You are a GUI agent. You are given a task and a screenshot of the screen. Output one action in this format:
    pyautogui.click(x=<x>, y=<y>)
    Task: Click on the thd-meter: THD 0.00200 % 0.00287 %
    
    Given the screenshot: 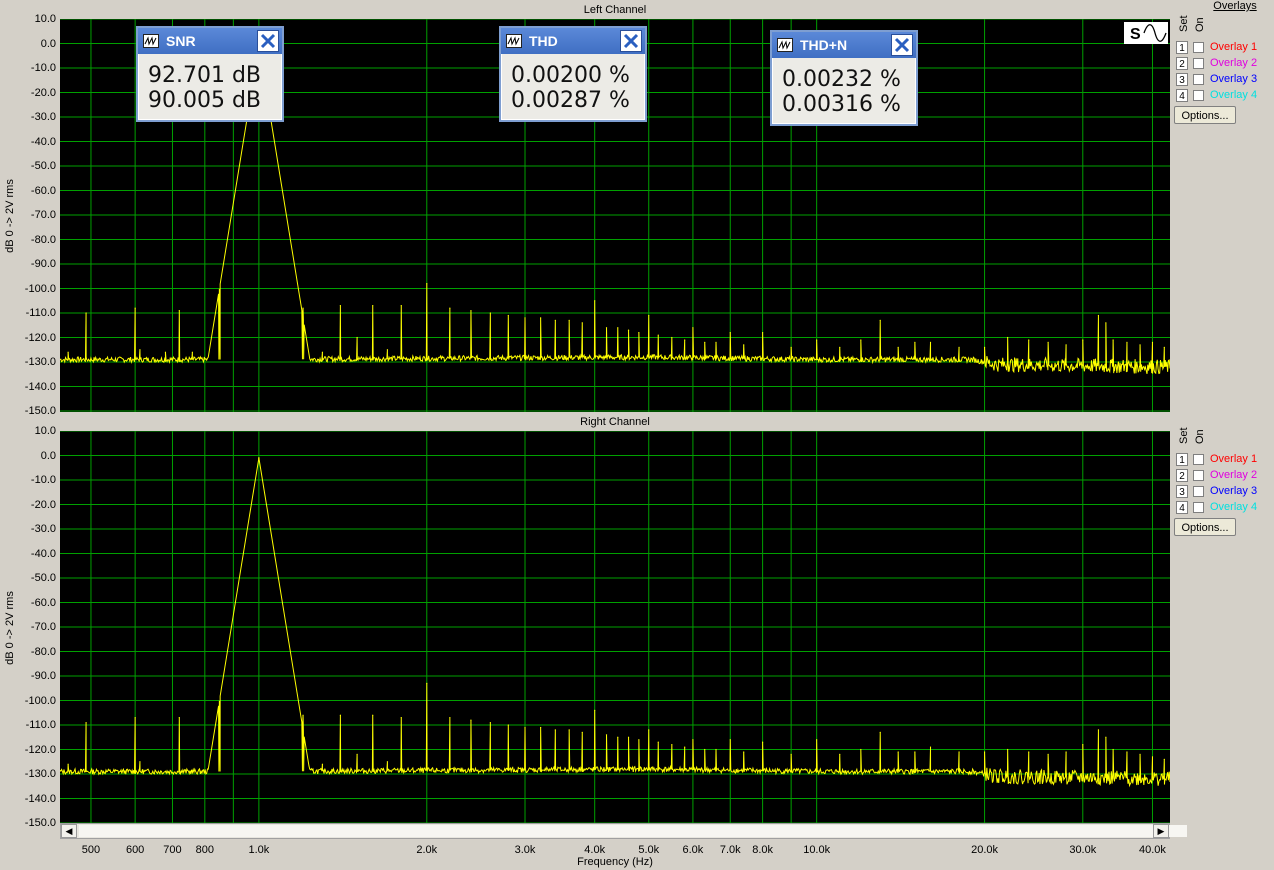 What is the action you would take?
    pyautogui.click(x=573, y=74)
    